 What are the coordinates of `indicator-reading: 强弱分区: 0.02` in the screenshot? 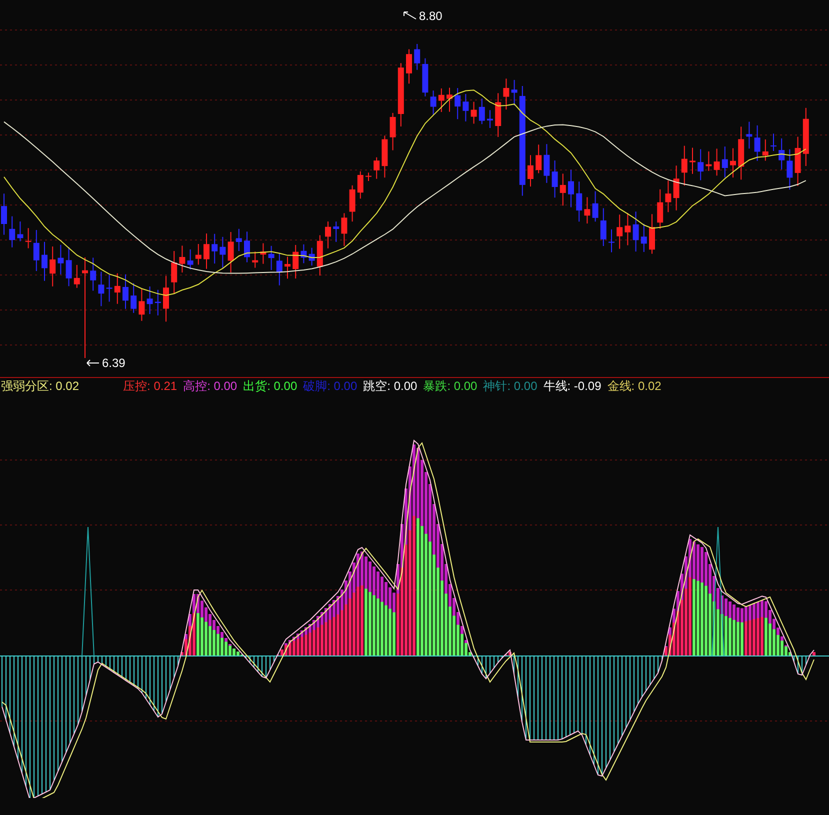 It's located at (40, 386).